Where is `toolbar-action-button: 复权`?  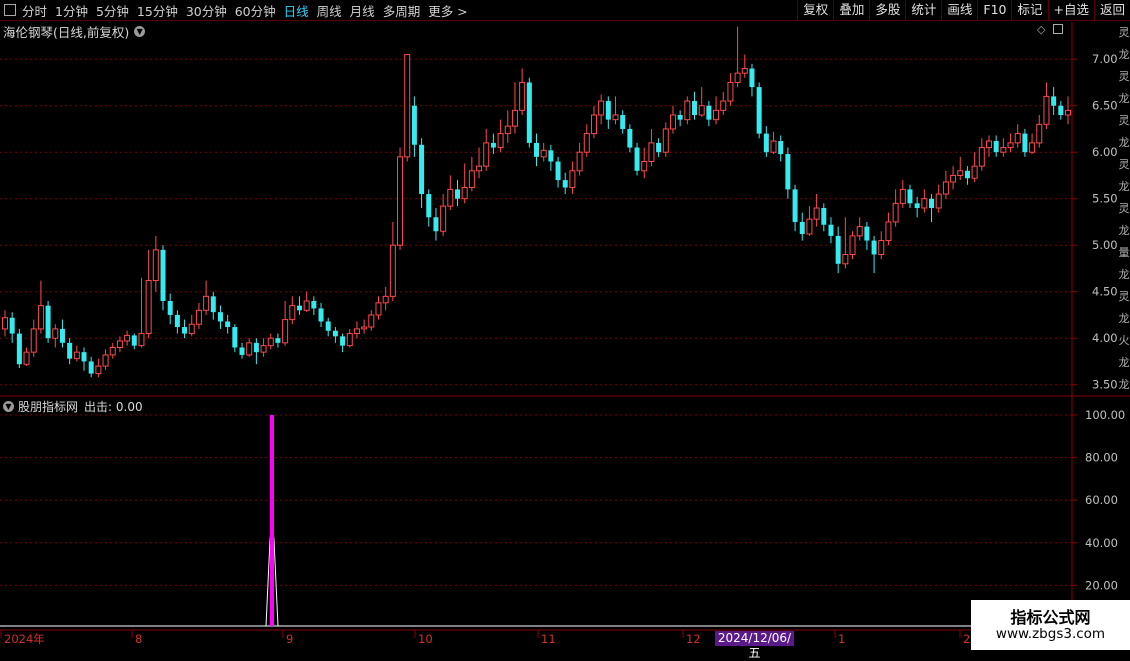
toolbar-action-button: 复权 is located at coordinates (815, 10).